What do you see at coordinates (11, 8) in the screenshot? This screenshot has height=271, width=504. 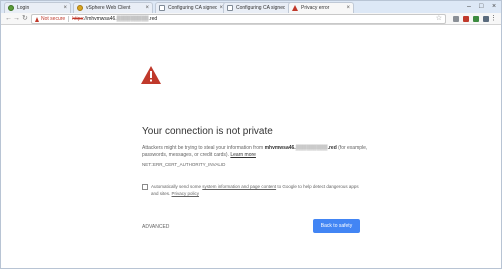 I see `globe-icon` at bounding box center [11, 8].